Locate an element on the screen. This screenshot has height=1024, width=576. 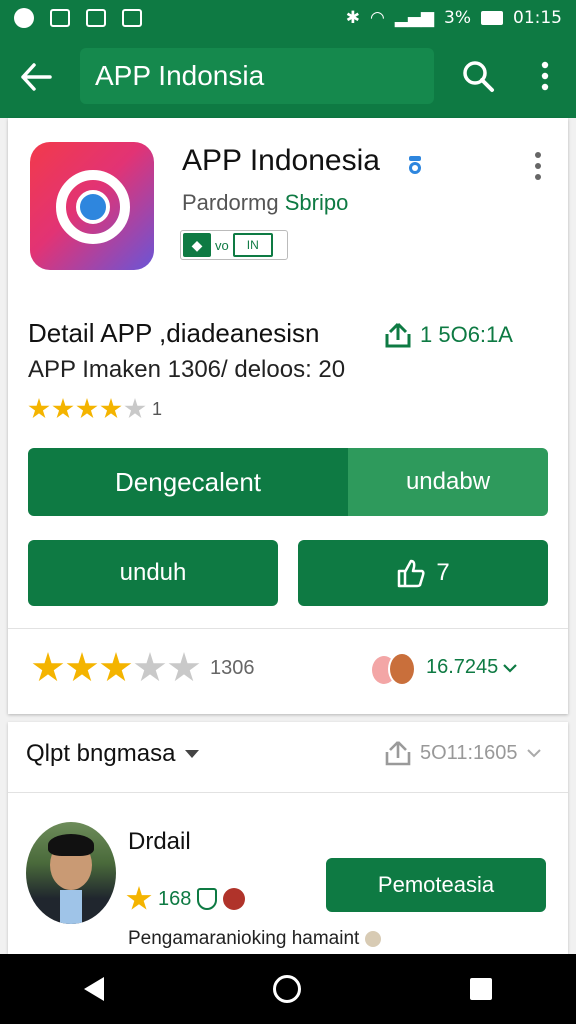
status-notifications is located at coordinates (78, 18).